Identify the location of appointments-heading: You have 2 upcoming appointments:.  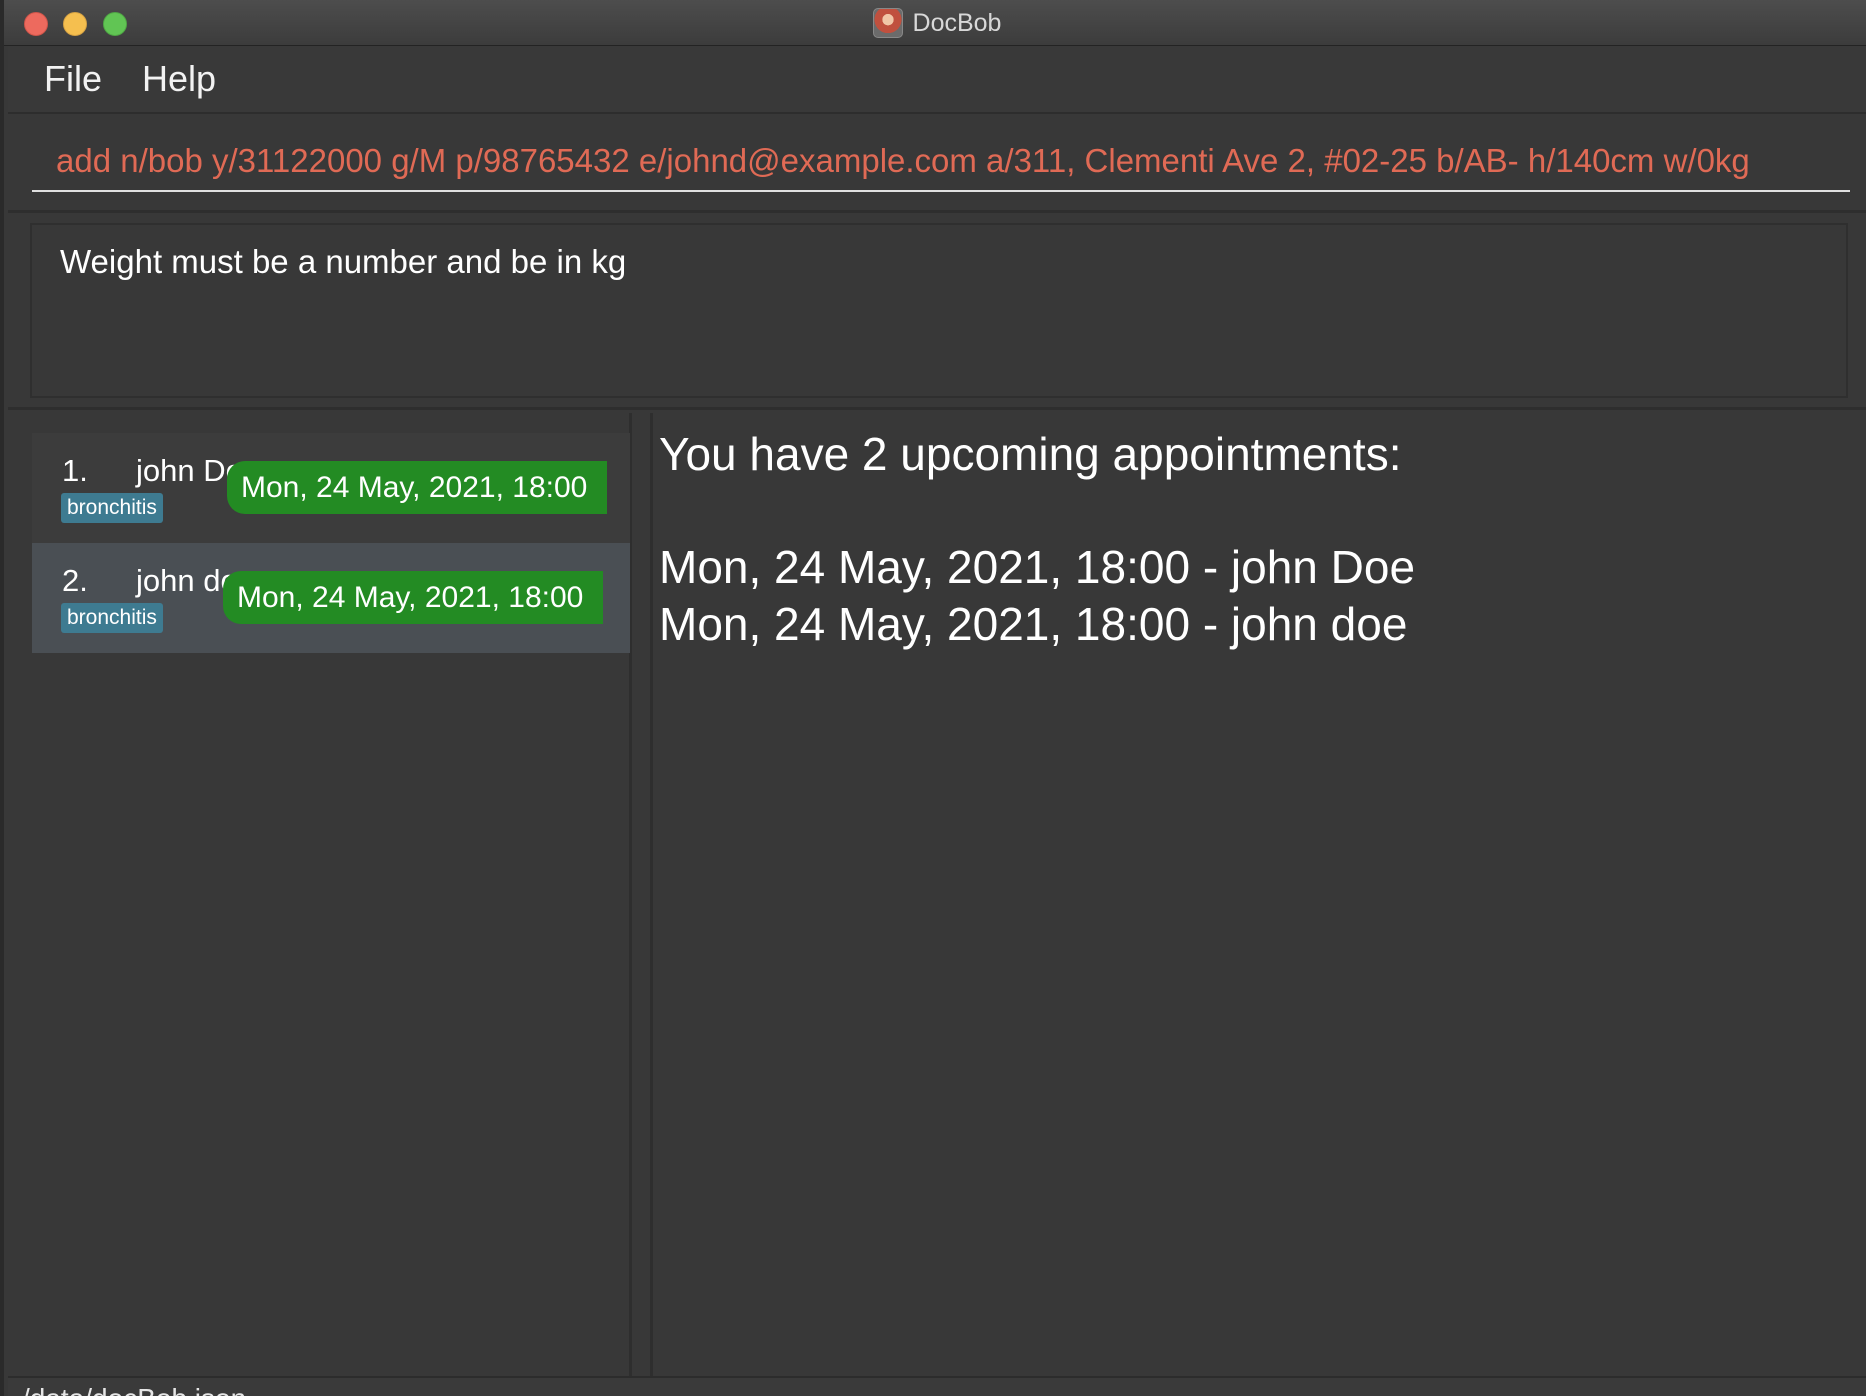
(1030, 454).